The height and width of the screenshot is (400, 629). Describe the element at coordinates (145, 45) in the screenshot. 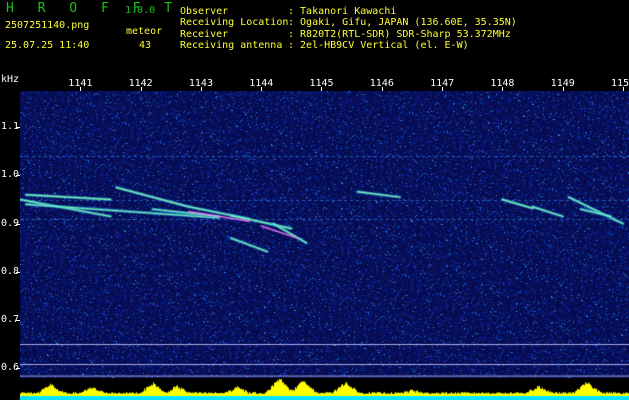

I see `meteor-count-value: 43` at that location.